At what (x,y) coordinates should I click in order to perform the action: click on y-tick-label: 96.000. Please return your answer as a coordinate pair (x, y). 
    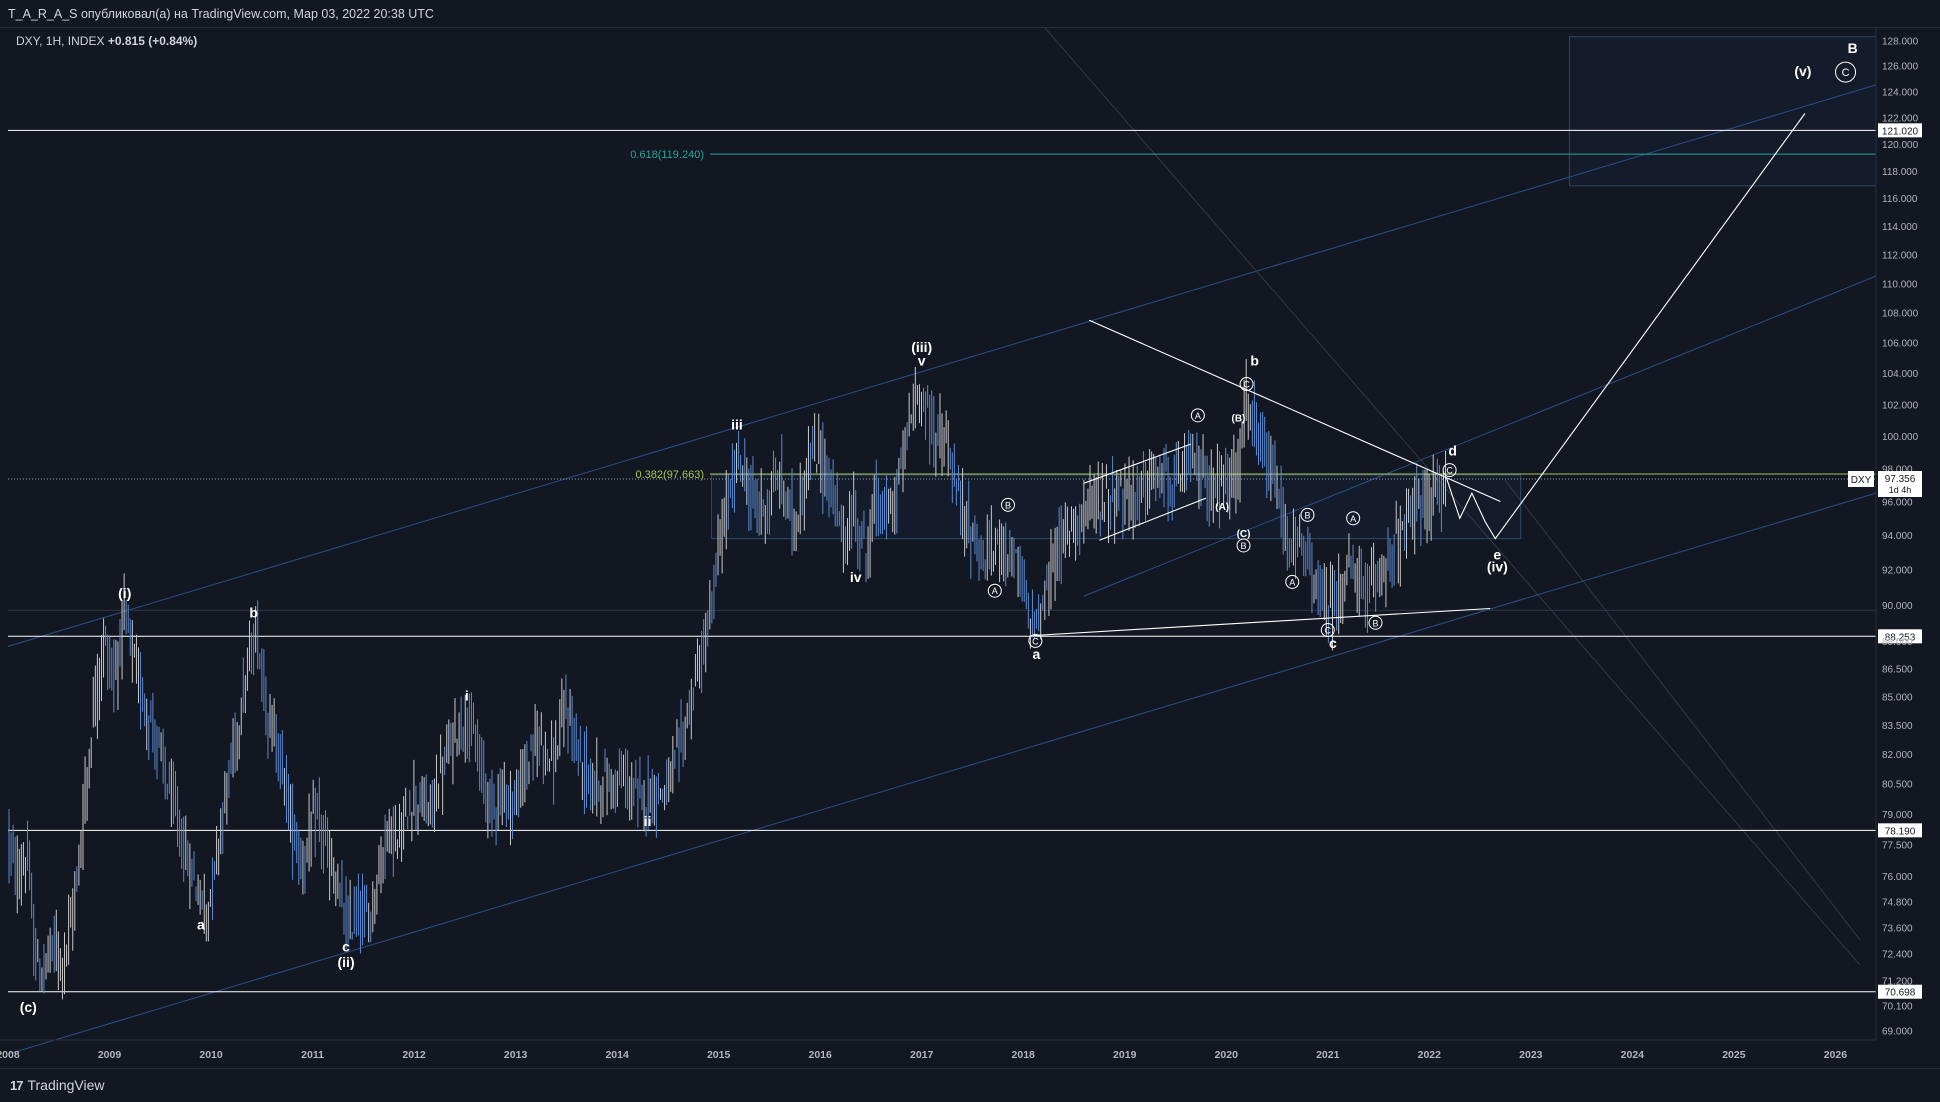
    Looking at the image, I should click on (1897, 502).